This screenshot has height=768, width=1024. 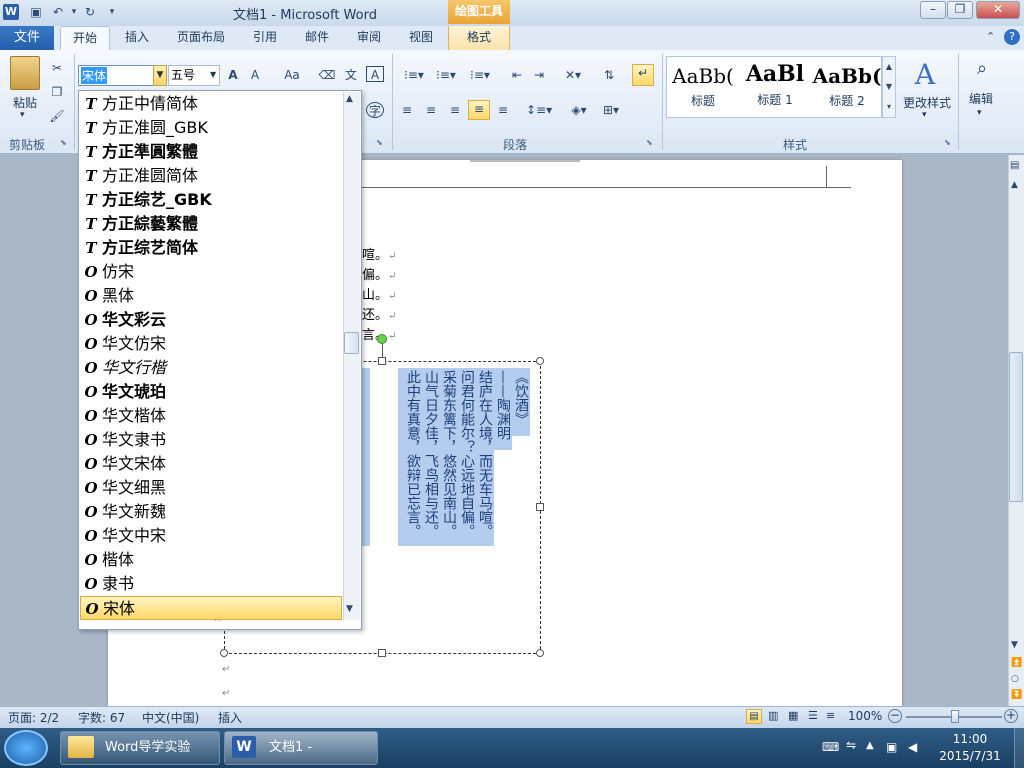 I want to click on change-styles-dropdown-icon: ▾, so click(x=924, y=115).